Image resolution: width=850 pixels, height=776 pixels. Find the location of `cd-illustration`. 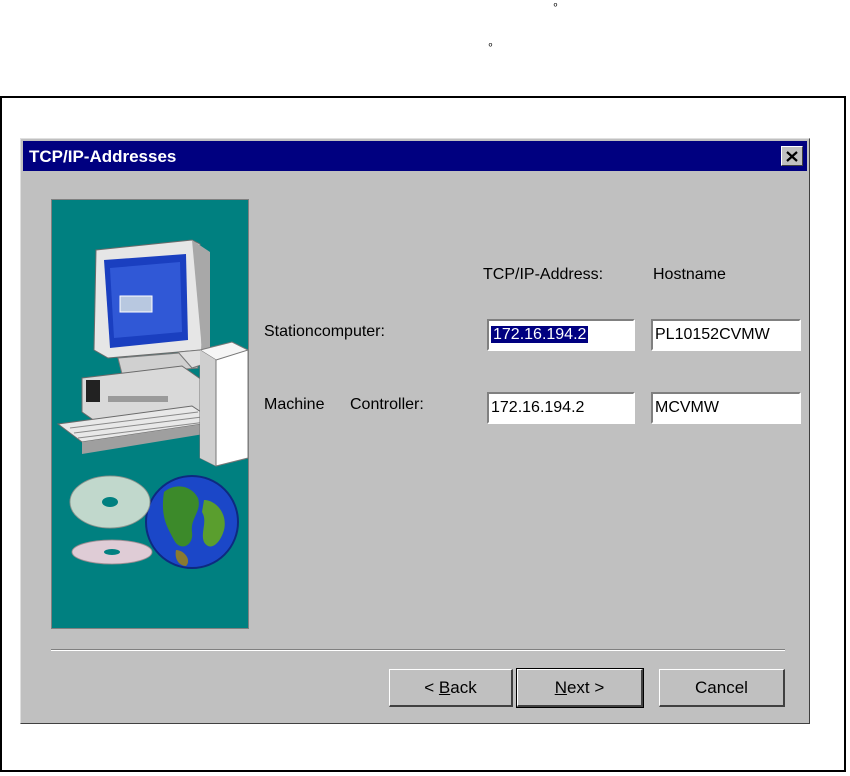

cd-illustration is located at coordinates (111, 520).